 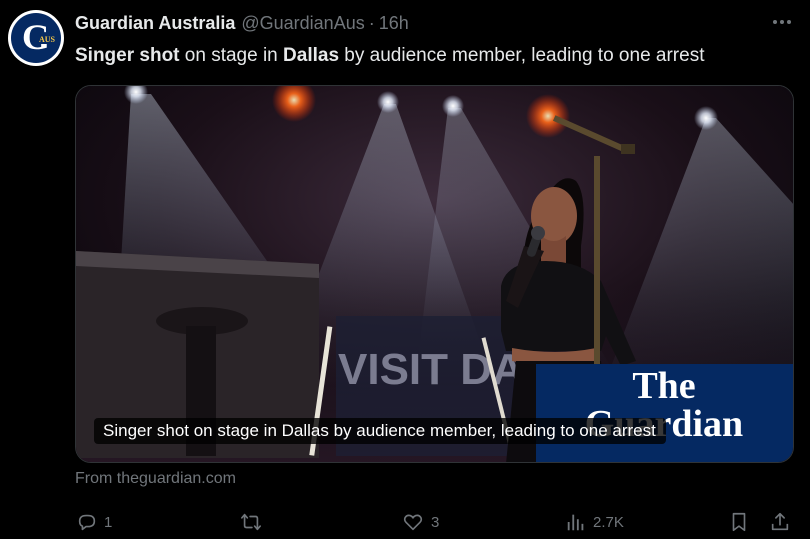 What do you see at coordinates (155, 479) in the screenshot?
I see `card-domain: From theguardian.com` at bounding box center [155, 479].